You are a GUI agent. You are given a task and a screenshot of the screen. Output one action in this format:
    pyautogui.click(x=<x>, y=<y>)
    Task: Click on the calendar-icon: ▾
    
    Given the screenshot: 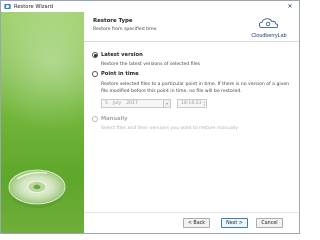 What is the action you would take?
    pyautogui.click(x=166, y=103)
    